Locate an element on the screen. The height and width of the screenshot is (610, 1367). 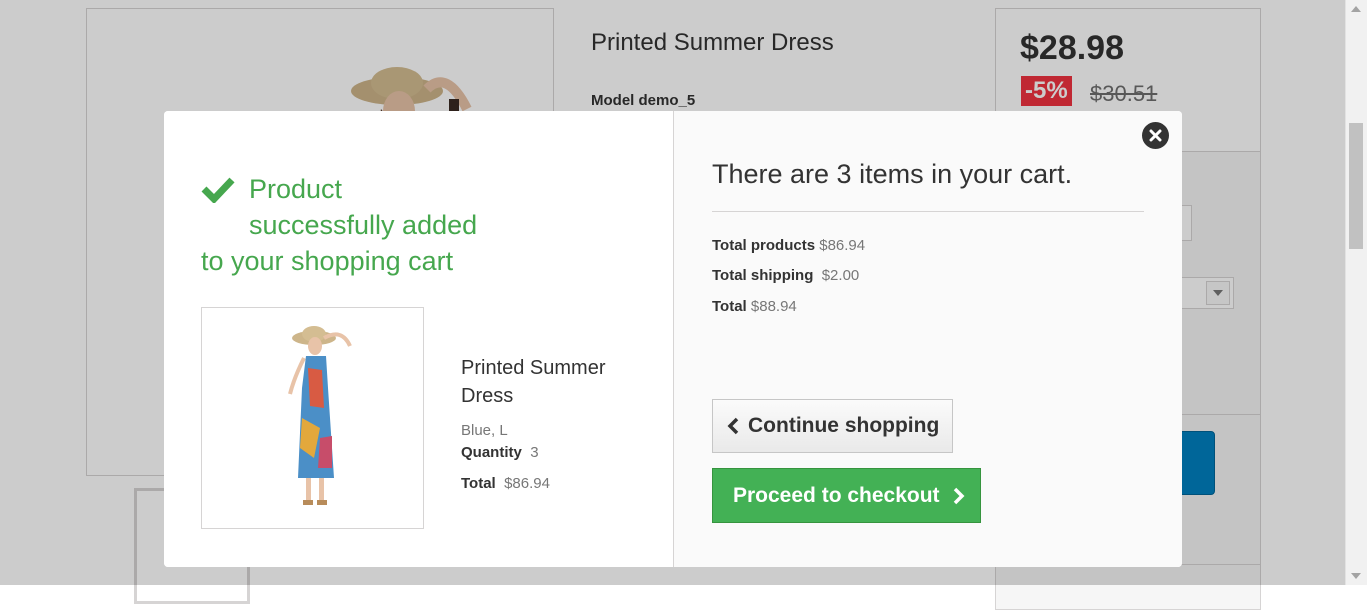
chevron-right-icon is located at coordinates (959, 496).